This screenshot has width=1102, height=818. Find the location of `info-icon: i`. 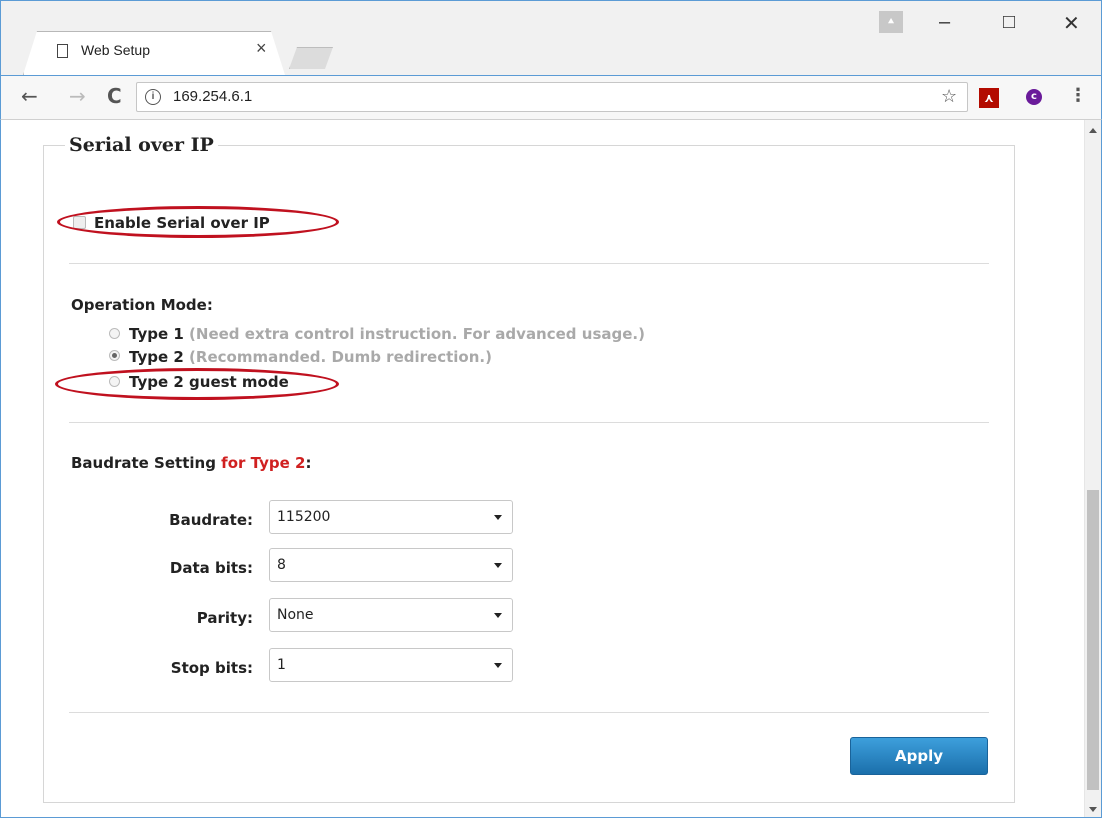

info-icon: i is located at coordinates (153, 97).